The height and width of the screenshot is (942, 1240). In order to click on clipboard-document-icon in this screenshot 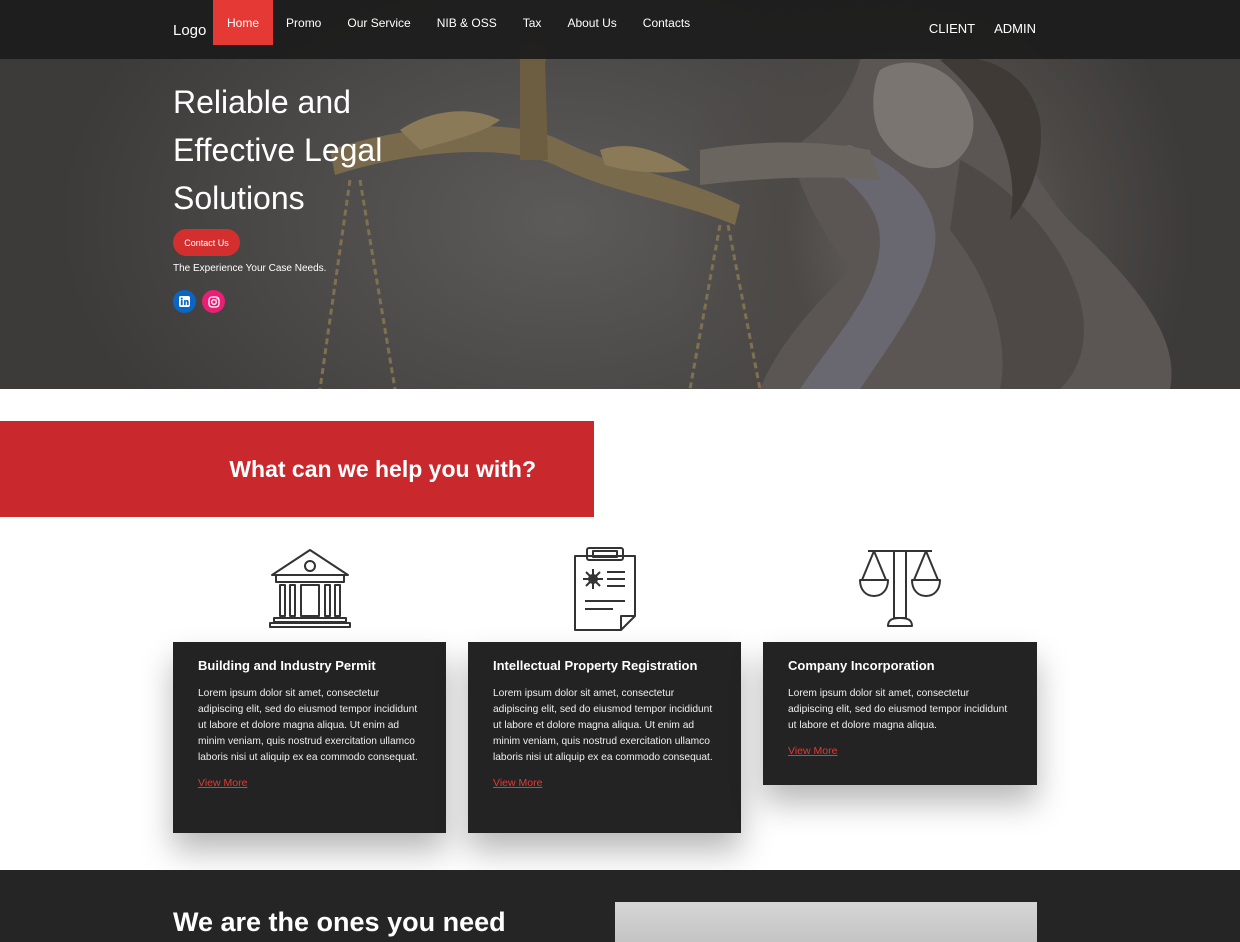, I will do `click(605, 589)`.